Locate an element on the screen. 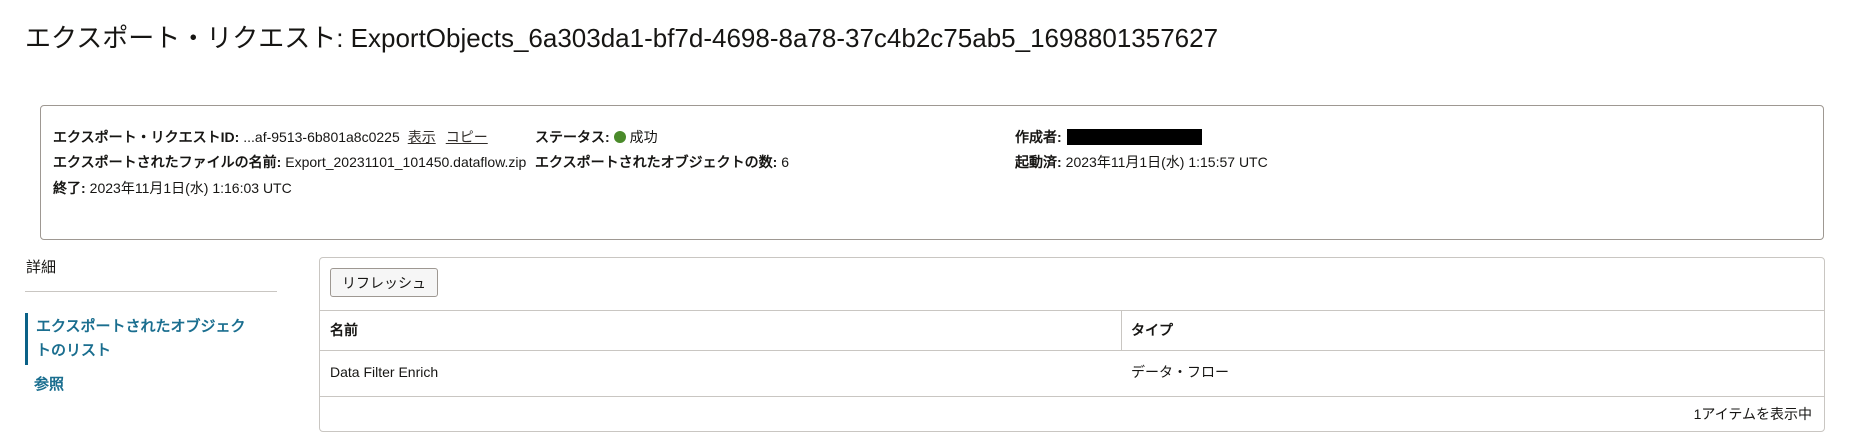  exported-file-label: エクスポートされたファイルの名前 is located at coordinates (167, 162).